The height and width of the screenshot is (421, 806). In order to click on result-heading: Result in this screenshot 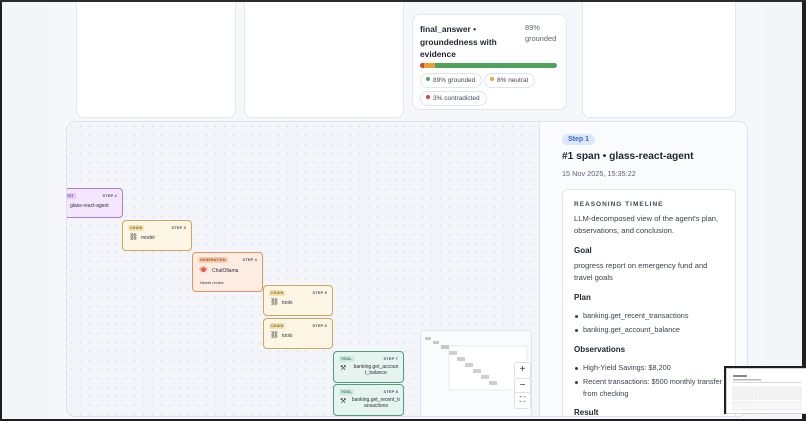, I will do `click(586, 412)`.